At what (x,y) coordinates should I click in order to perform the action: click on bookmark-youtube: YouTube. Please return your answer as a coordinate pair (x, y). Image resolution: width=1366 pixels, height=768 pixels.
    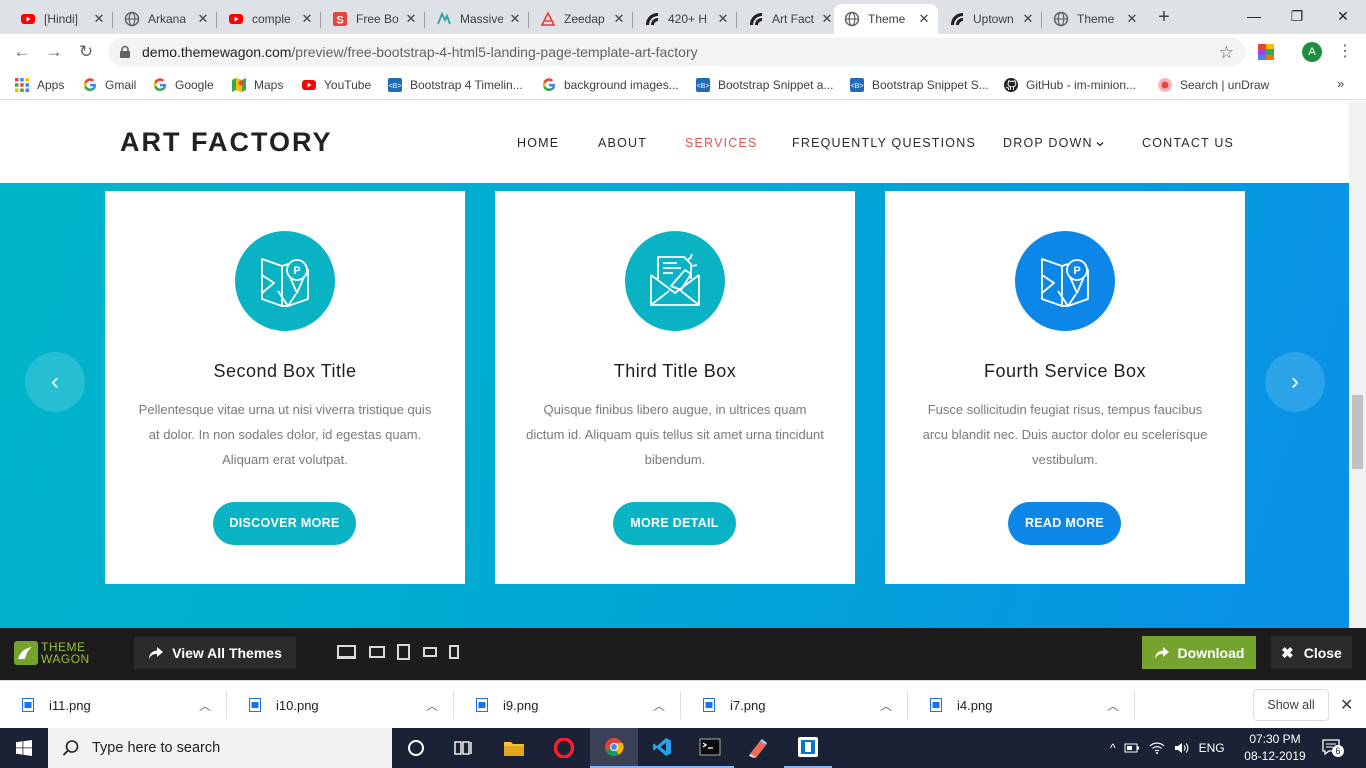
    Looking at the image, I should click on (336, 85).